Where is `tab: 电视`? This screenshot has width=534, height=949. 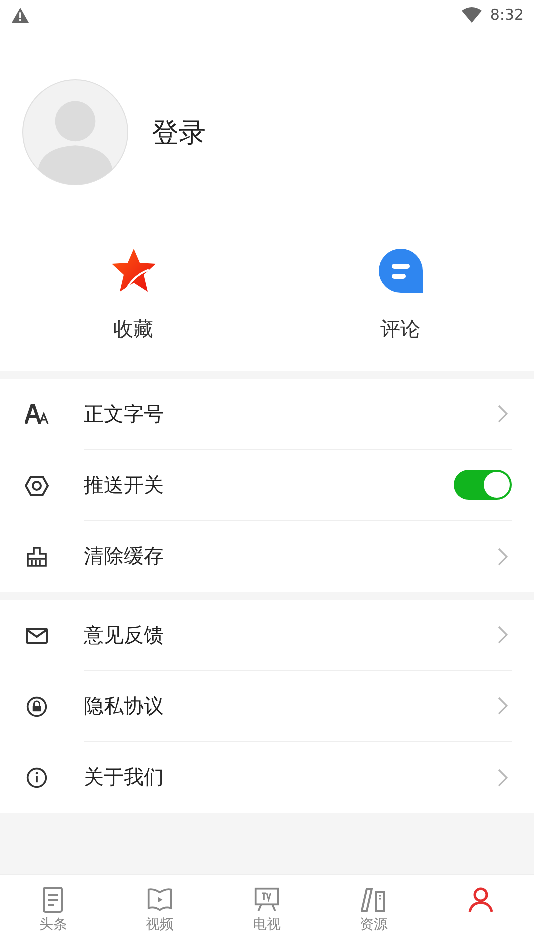 tab: 电视 is located at coordinates (267, 912).